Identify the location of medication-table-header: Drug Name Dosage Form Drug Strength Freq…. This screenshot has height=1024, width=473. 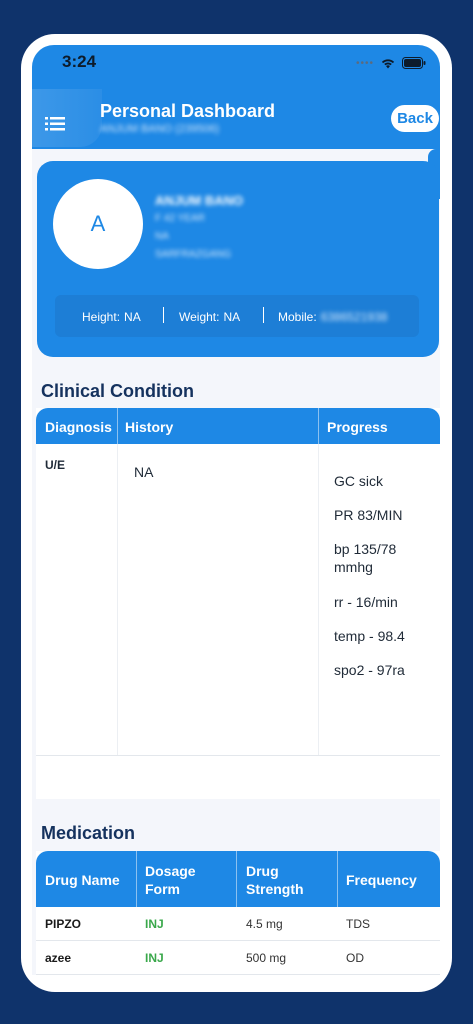
(238, 879).